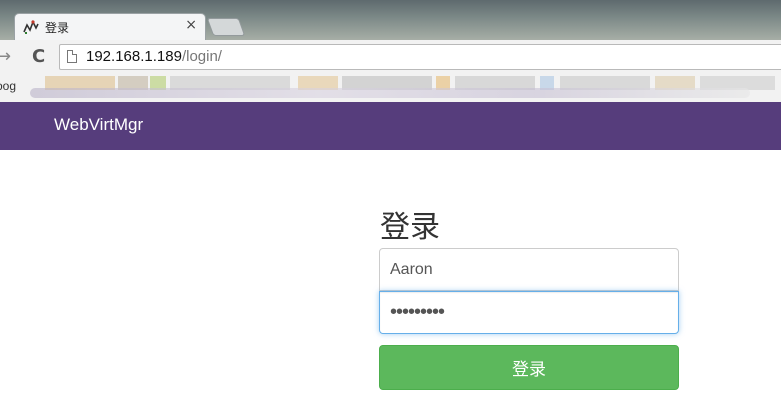 The width and height of the screenshot is (781, 416). I want to click on navbar-brand: WebVirtMgr, so click(98, 125).